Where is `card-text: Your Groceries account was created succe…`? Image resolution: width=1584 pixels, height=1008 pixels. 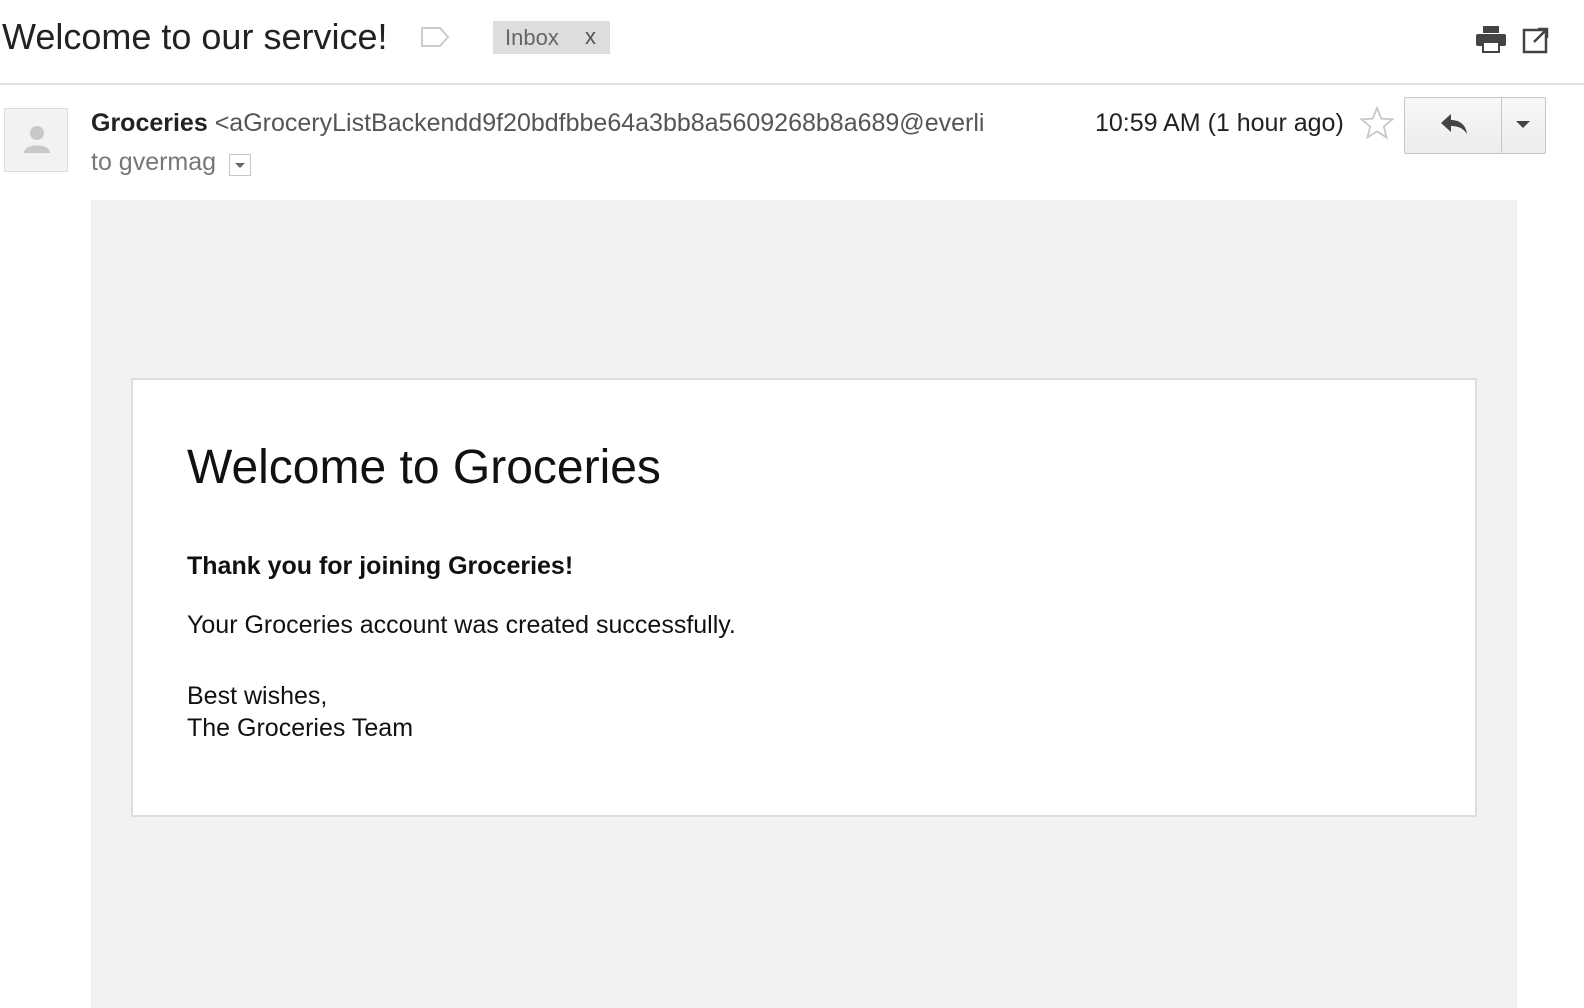 card-text: Your Groceries account was created succe… is located at coordinates (461, 625).